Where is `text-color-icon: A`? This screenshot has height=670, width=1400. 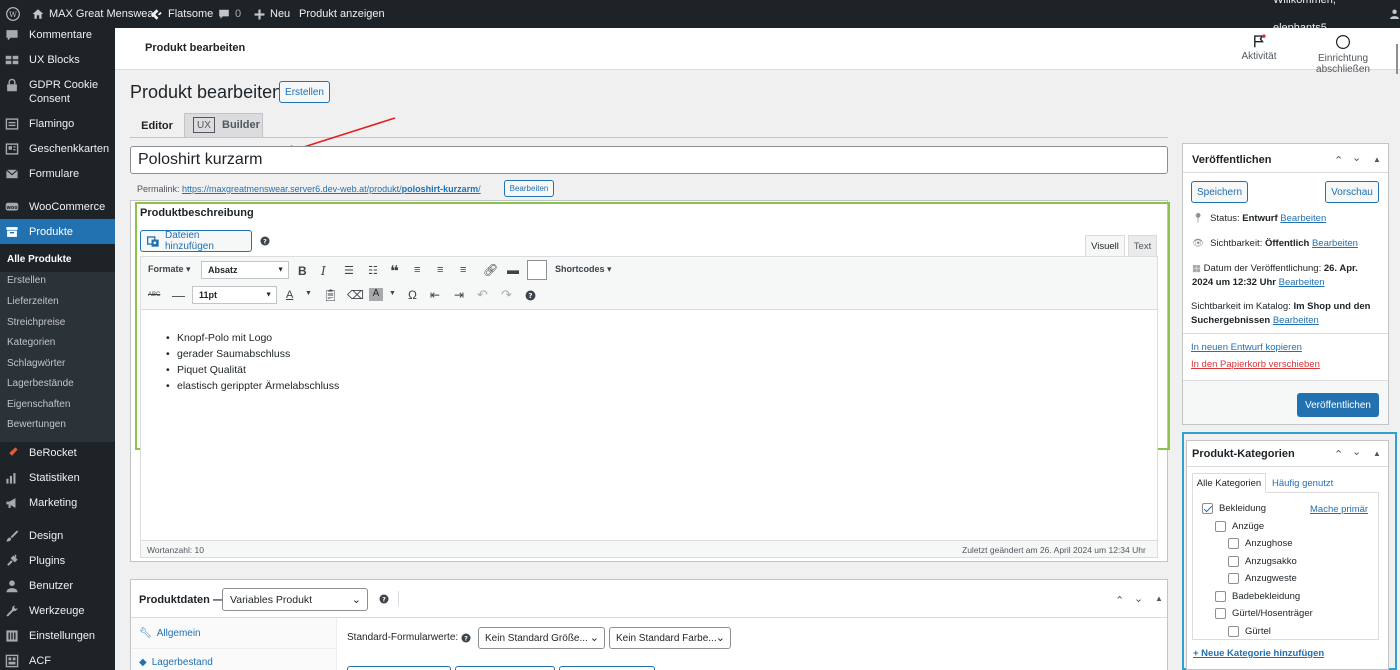
text-color-icon: A is located at coordinates (289, 295).